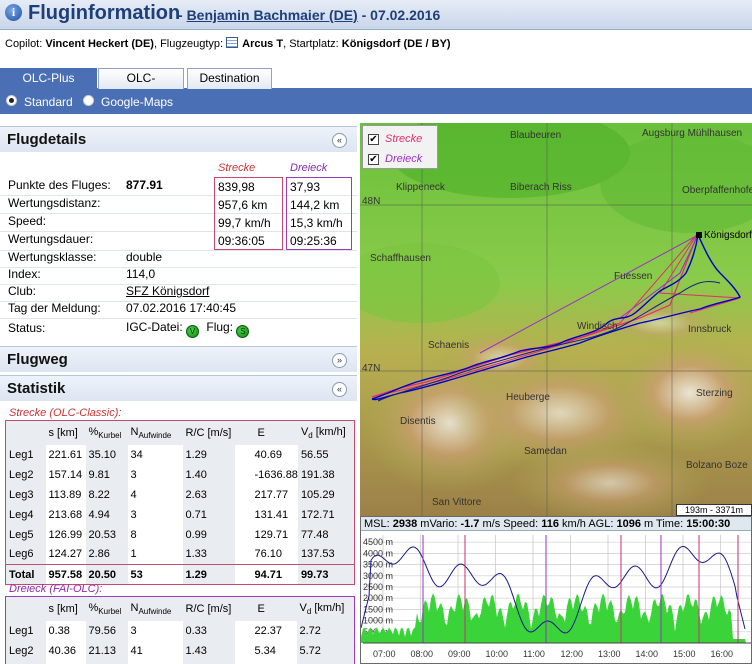 This screenshot has height=664, width=752. What do you see at coordinates (545, 451) in the screenshot?
I see `map-place: Samedan` at bounding box center [545, 451].